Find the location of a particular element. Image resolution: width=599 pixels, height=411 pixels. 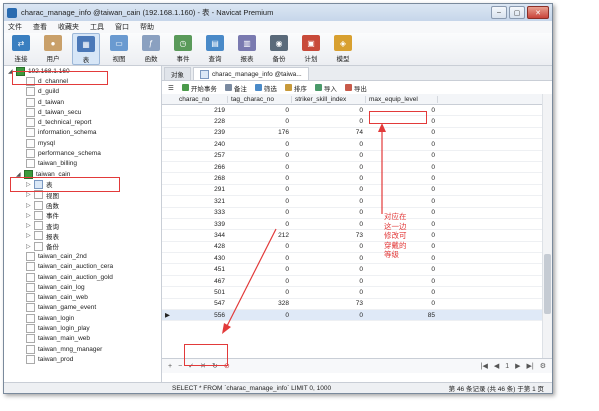

annotation-note: 对应在这一边修改可穿戴的等级 is located at coordinates (395, 235).